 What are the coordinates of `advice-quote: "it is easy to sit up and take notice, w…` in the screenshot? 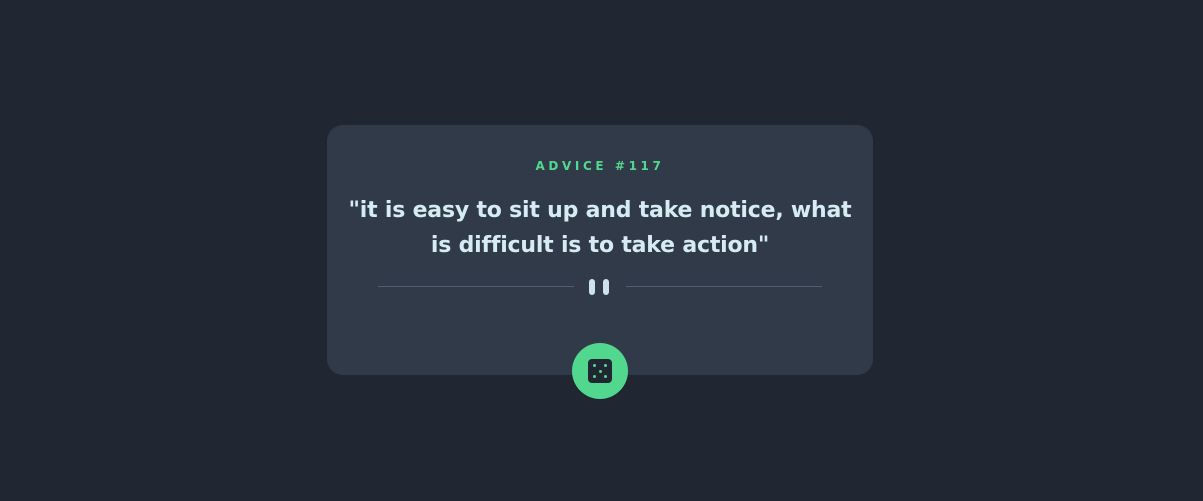 It's located at (600, 228).